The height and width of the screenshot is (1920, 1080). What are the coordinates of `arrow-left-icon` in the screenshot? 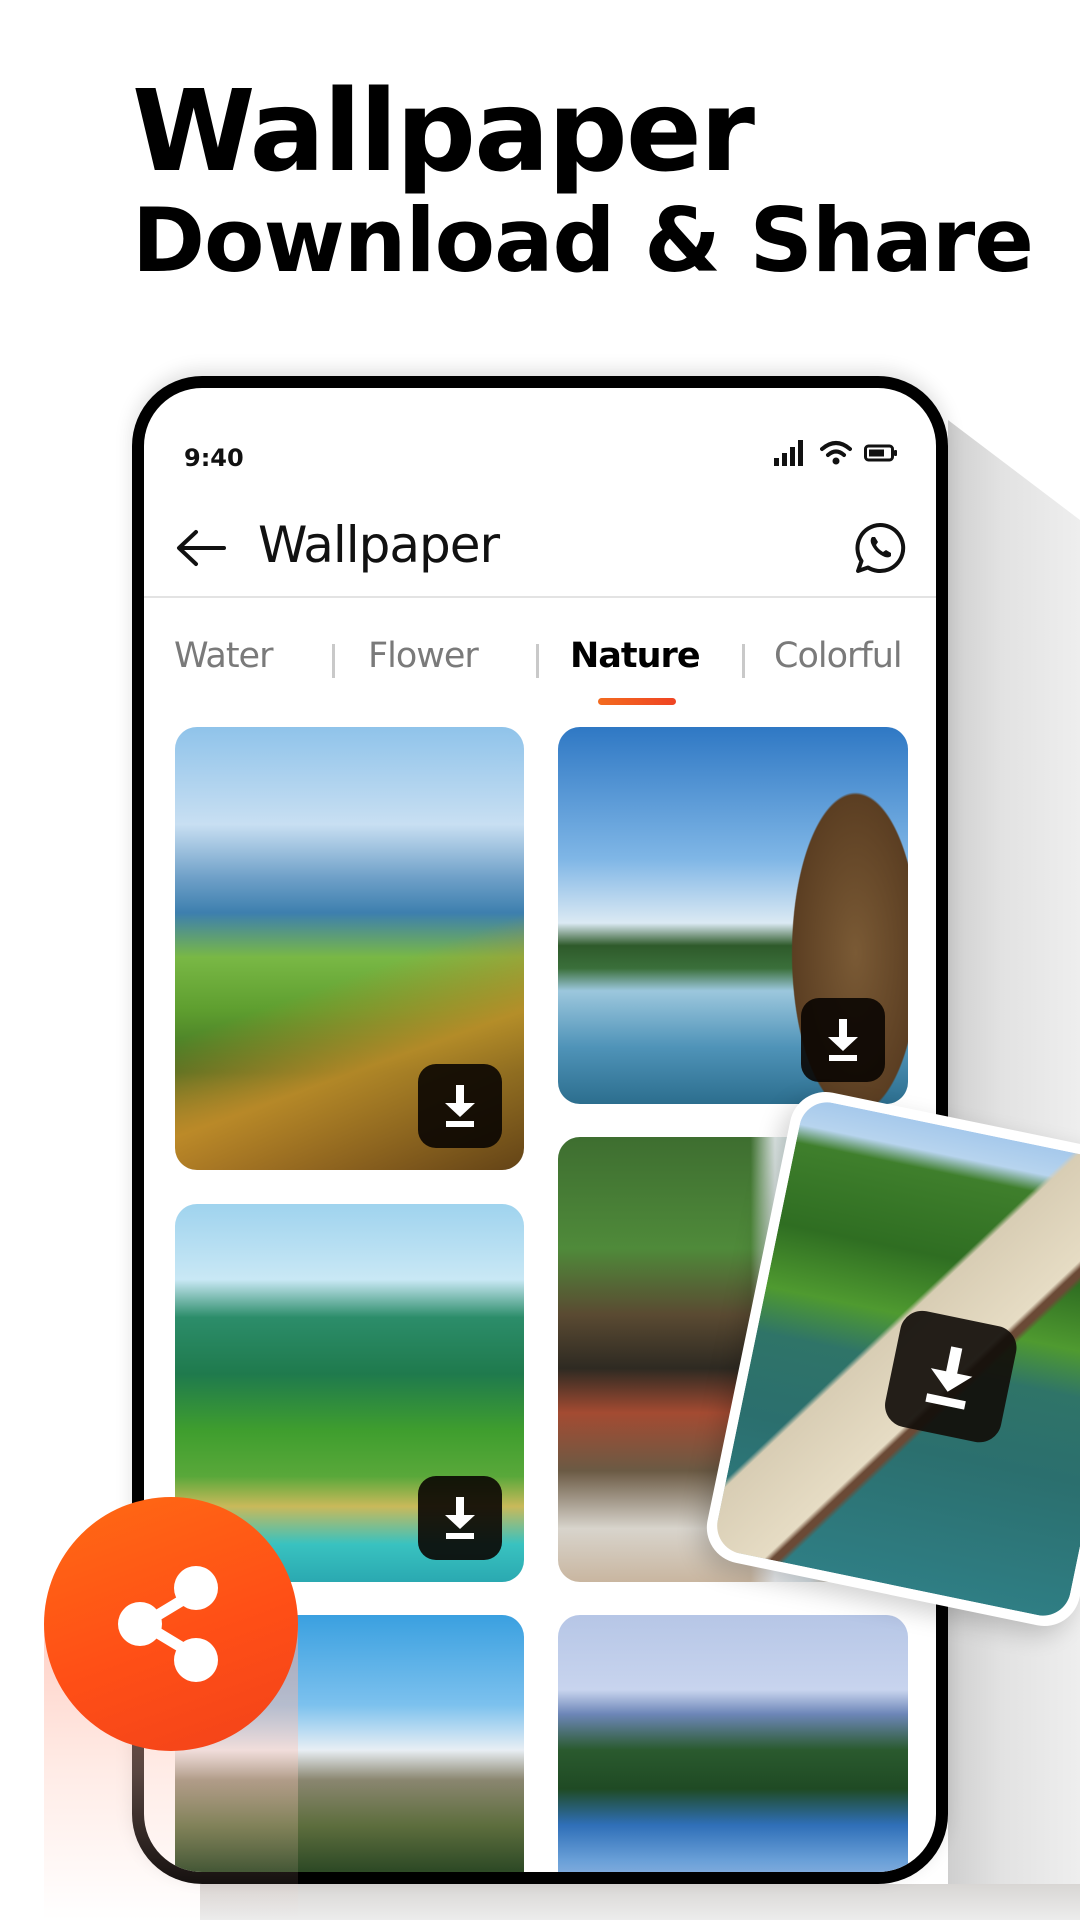 It's located at (201, 548).